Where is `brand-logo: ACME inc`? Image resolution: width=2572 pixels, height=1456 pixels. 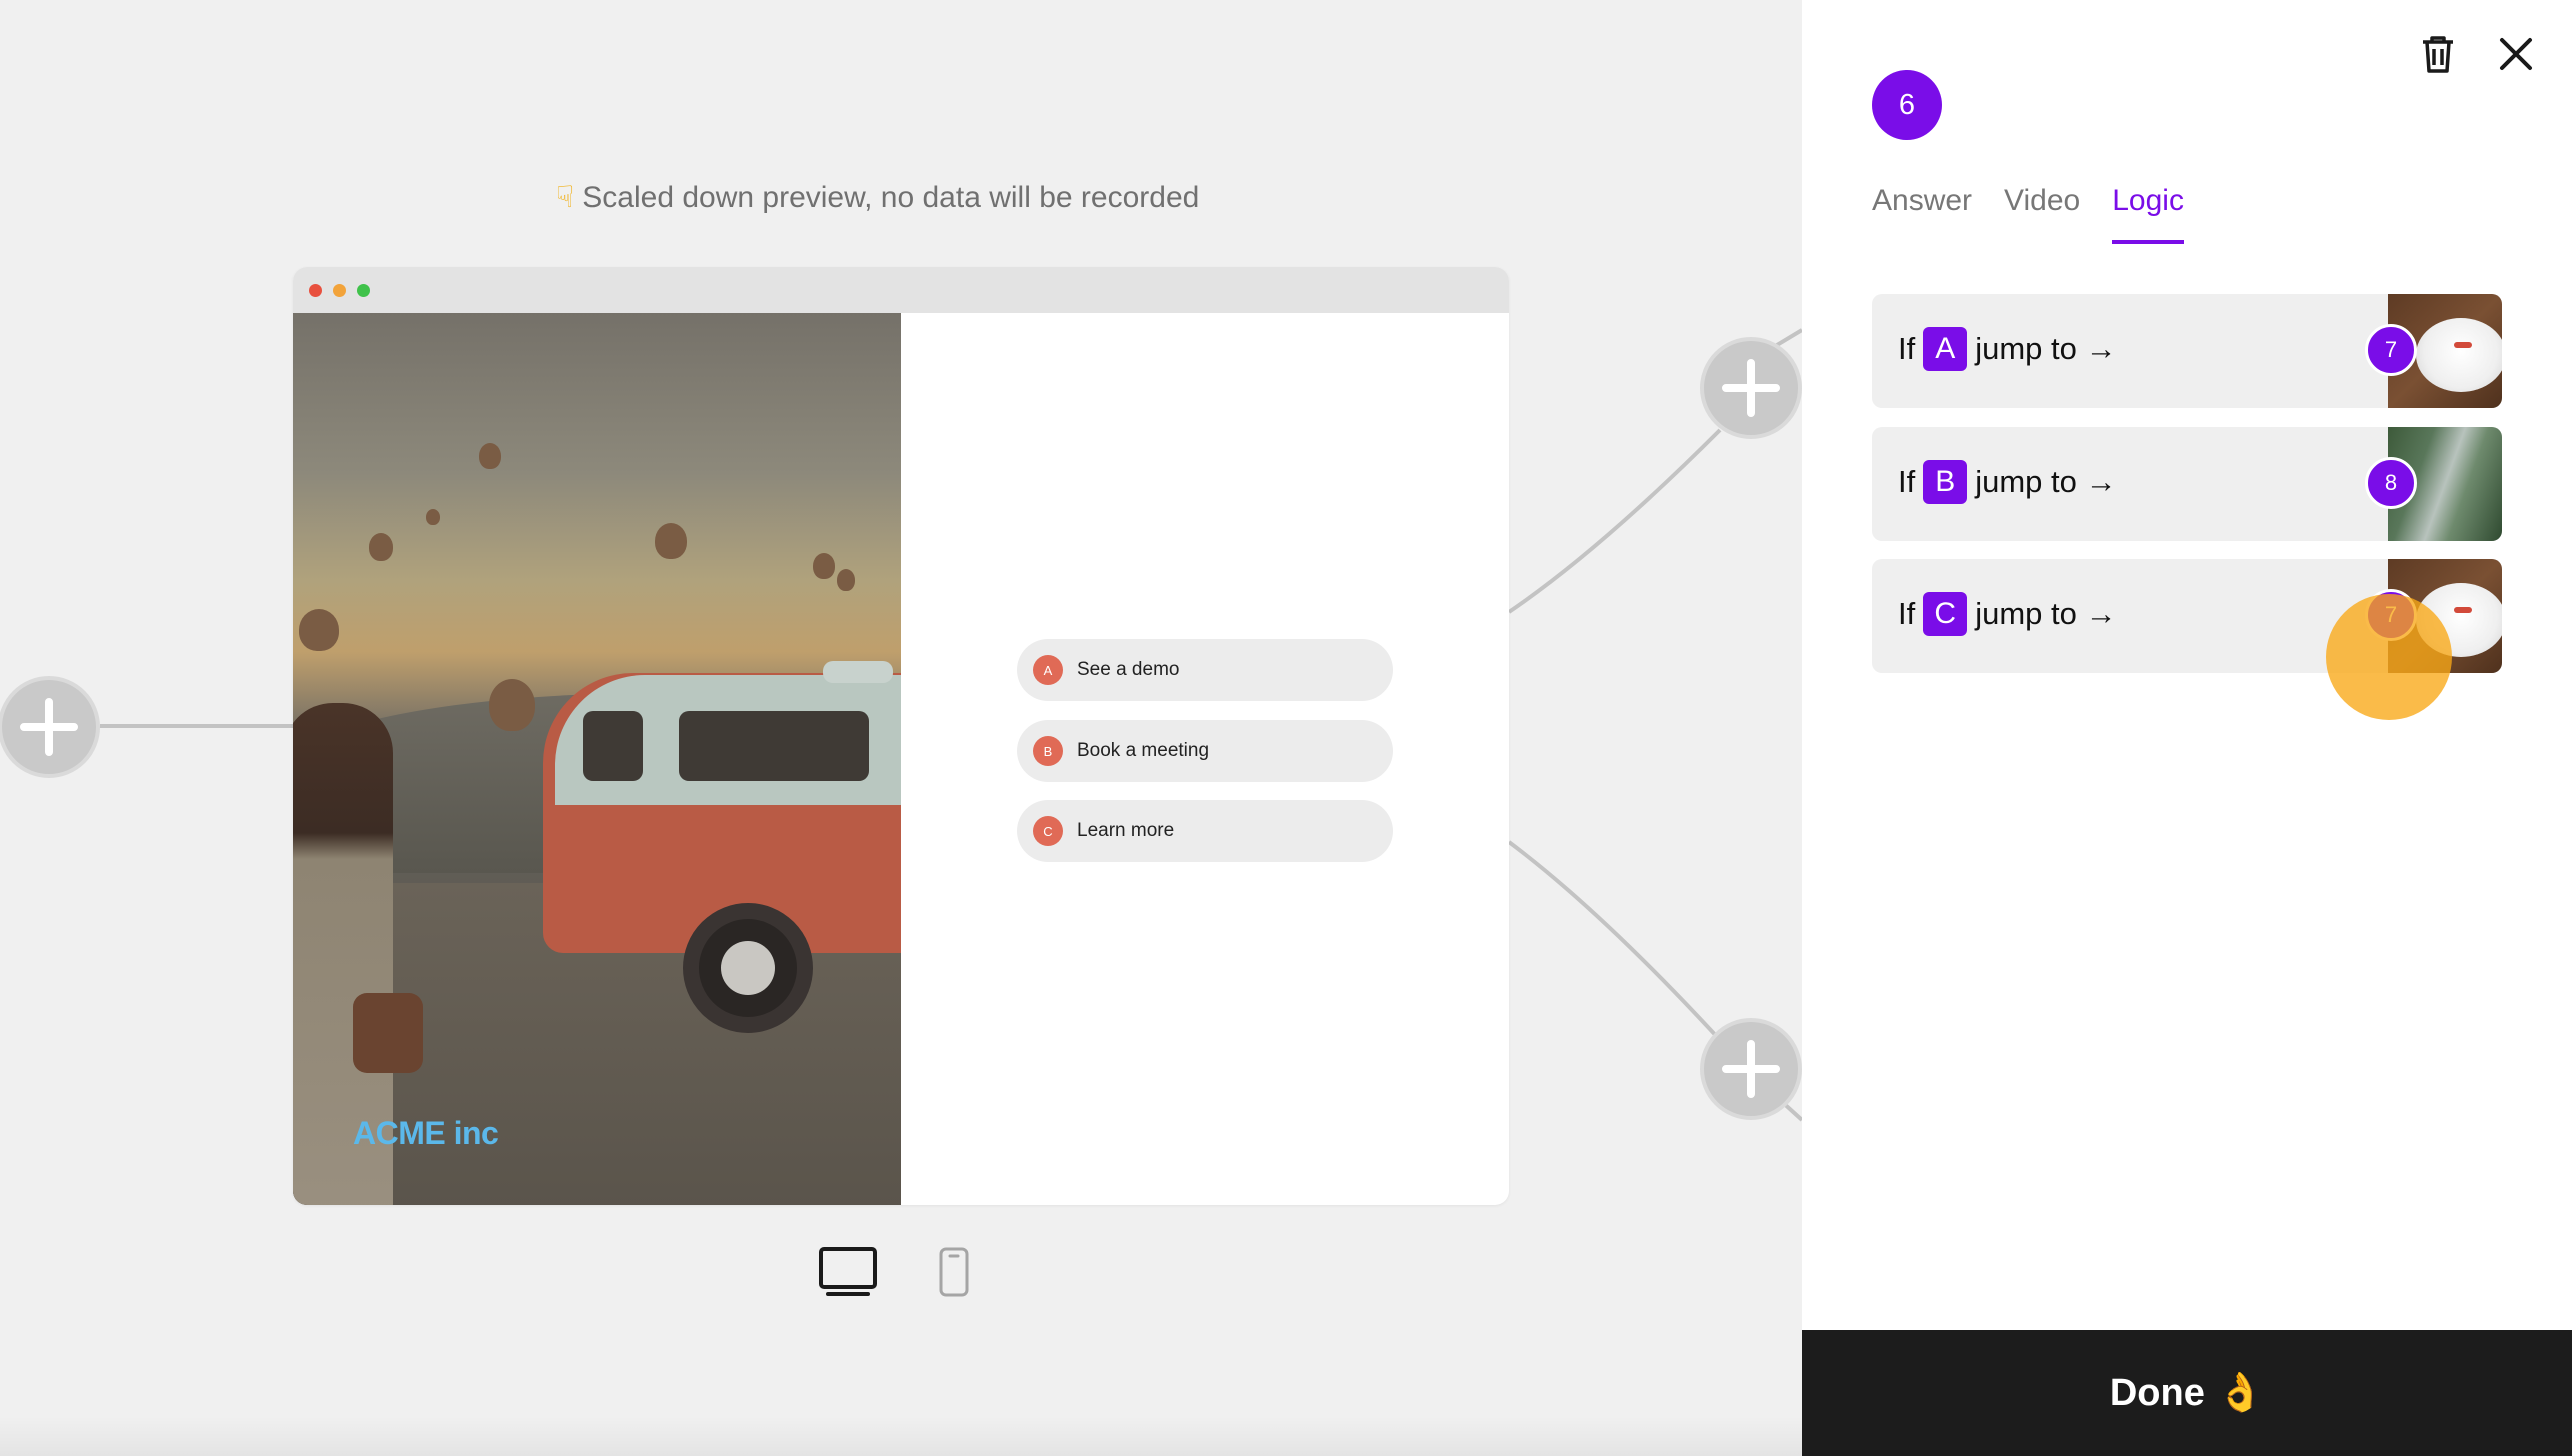 brand-logo: ACME inc is located at coordinates (426, 1133).